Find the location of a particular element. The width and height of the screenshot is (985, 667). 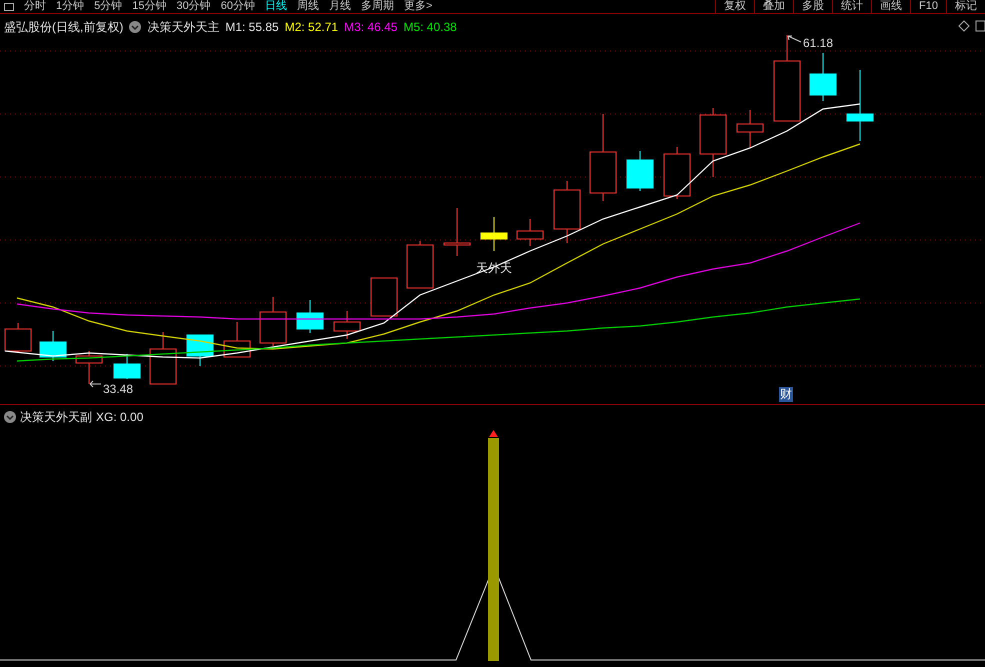

indicator-reading: XG: 0.00 is located at coordinates (120, 417).